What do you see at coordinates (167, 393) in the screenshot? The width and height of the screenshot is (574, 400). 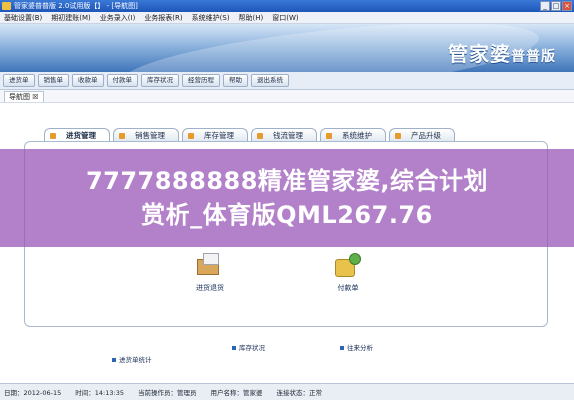 I see `status-operator: 当前操作员：管理员` at bounding box center [167, 393].